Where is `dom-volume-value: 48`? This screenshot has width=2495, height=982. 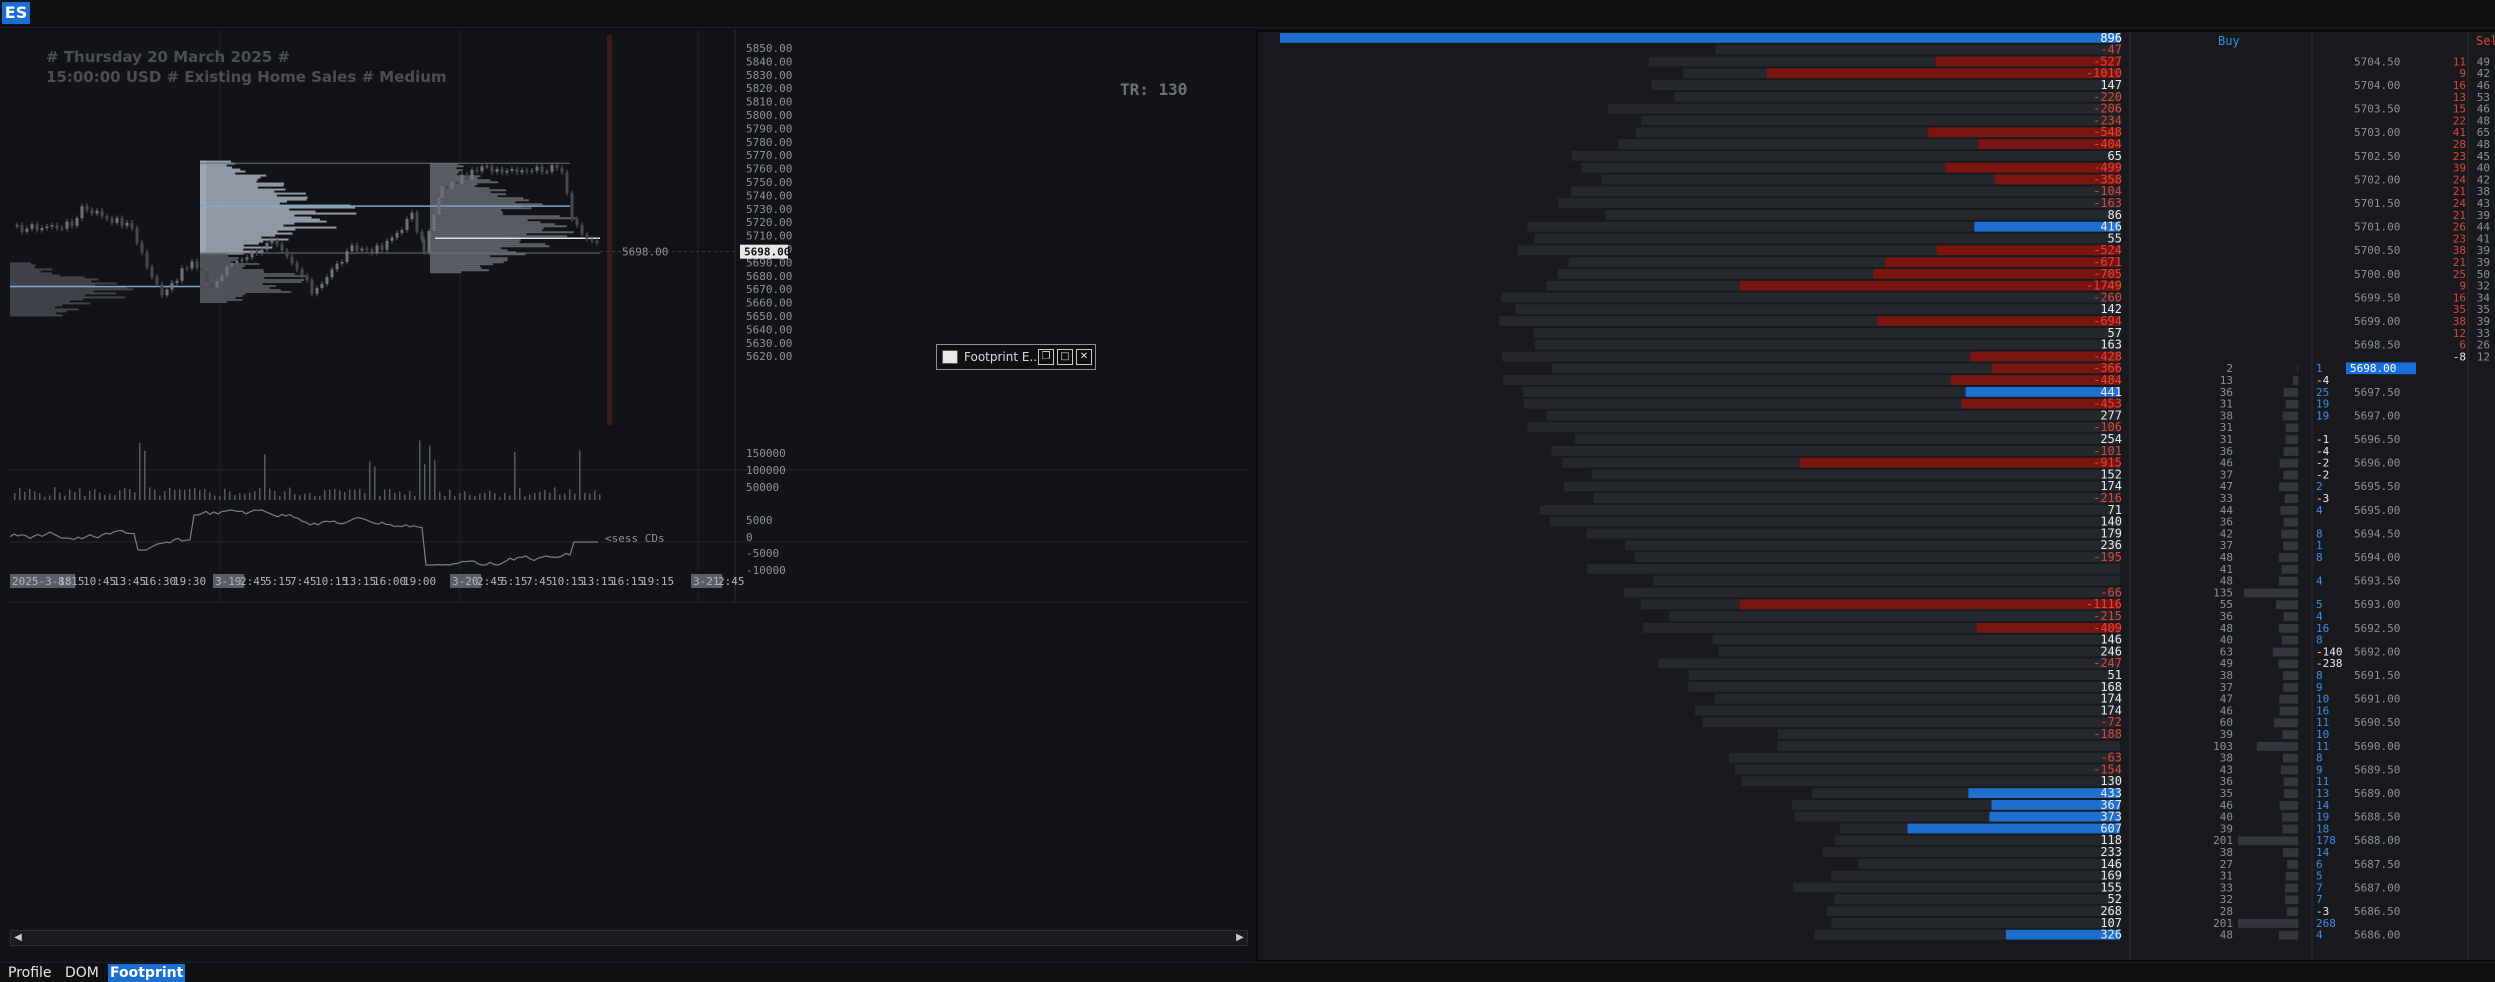
dom-volume-value: 48 is located at coordinates (2226, 935).